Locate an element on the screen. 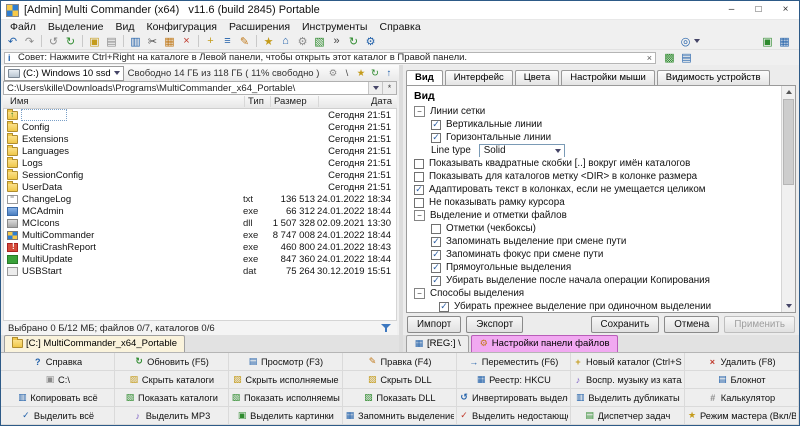 Image resolution: width=800 pixels, height=426 pixels. panel-button-calculator: # Калькулятор is located at coordinates (742, 398).